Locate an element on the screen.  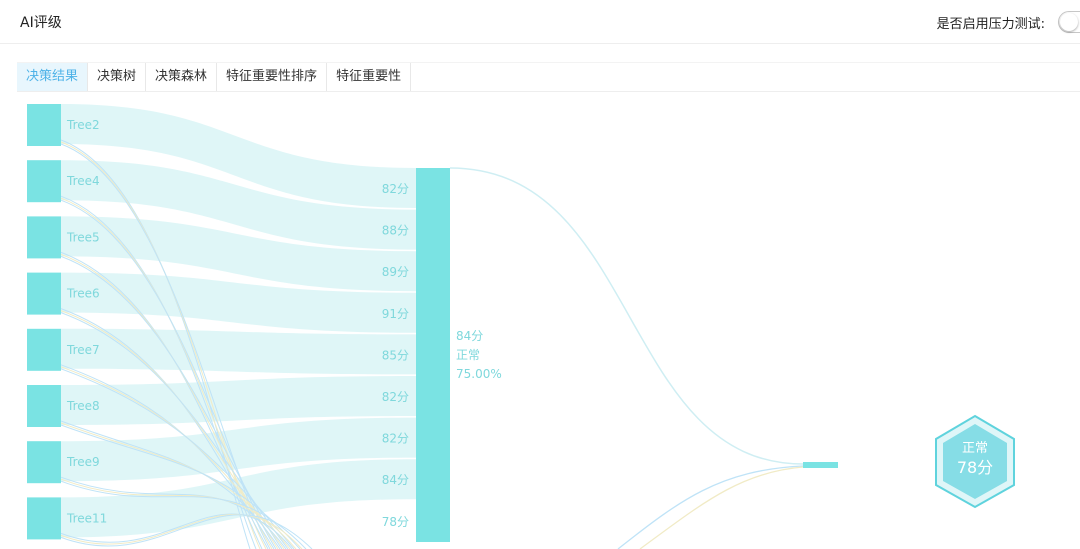
tree-label: Tree5 is located at coordinates (83, 237).